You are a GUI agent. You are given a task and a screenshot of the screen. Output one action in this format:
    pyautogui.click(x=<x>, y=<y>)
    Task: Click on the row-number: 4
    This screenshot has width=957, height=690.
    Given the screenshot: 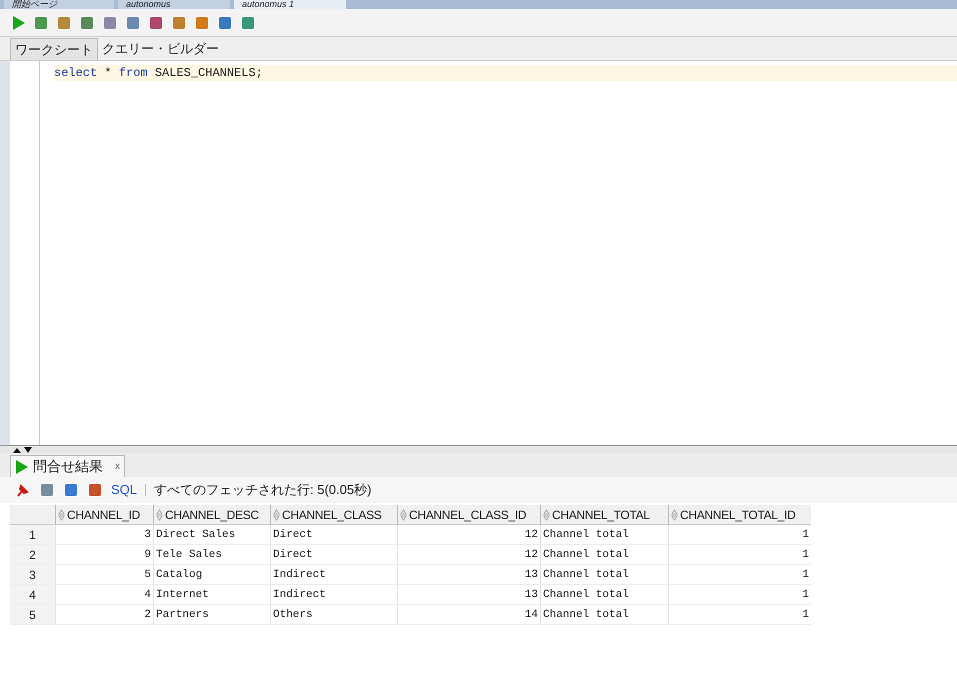 What is the action you would take?
    pyautogui.click(x=32, y=594)
    